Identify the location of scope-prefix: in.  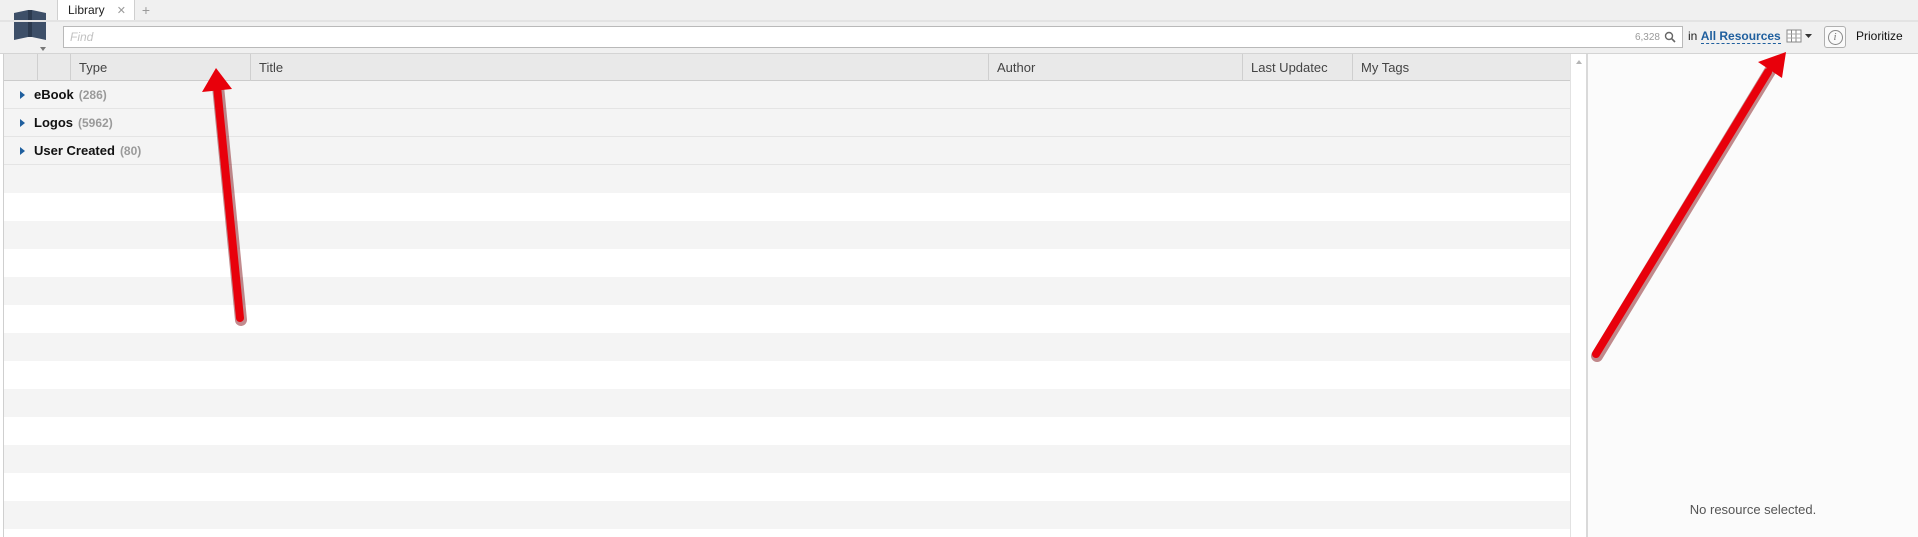
(1693, 36).